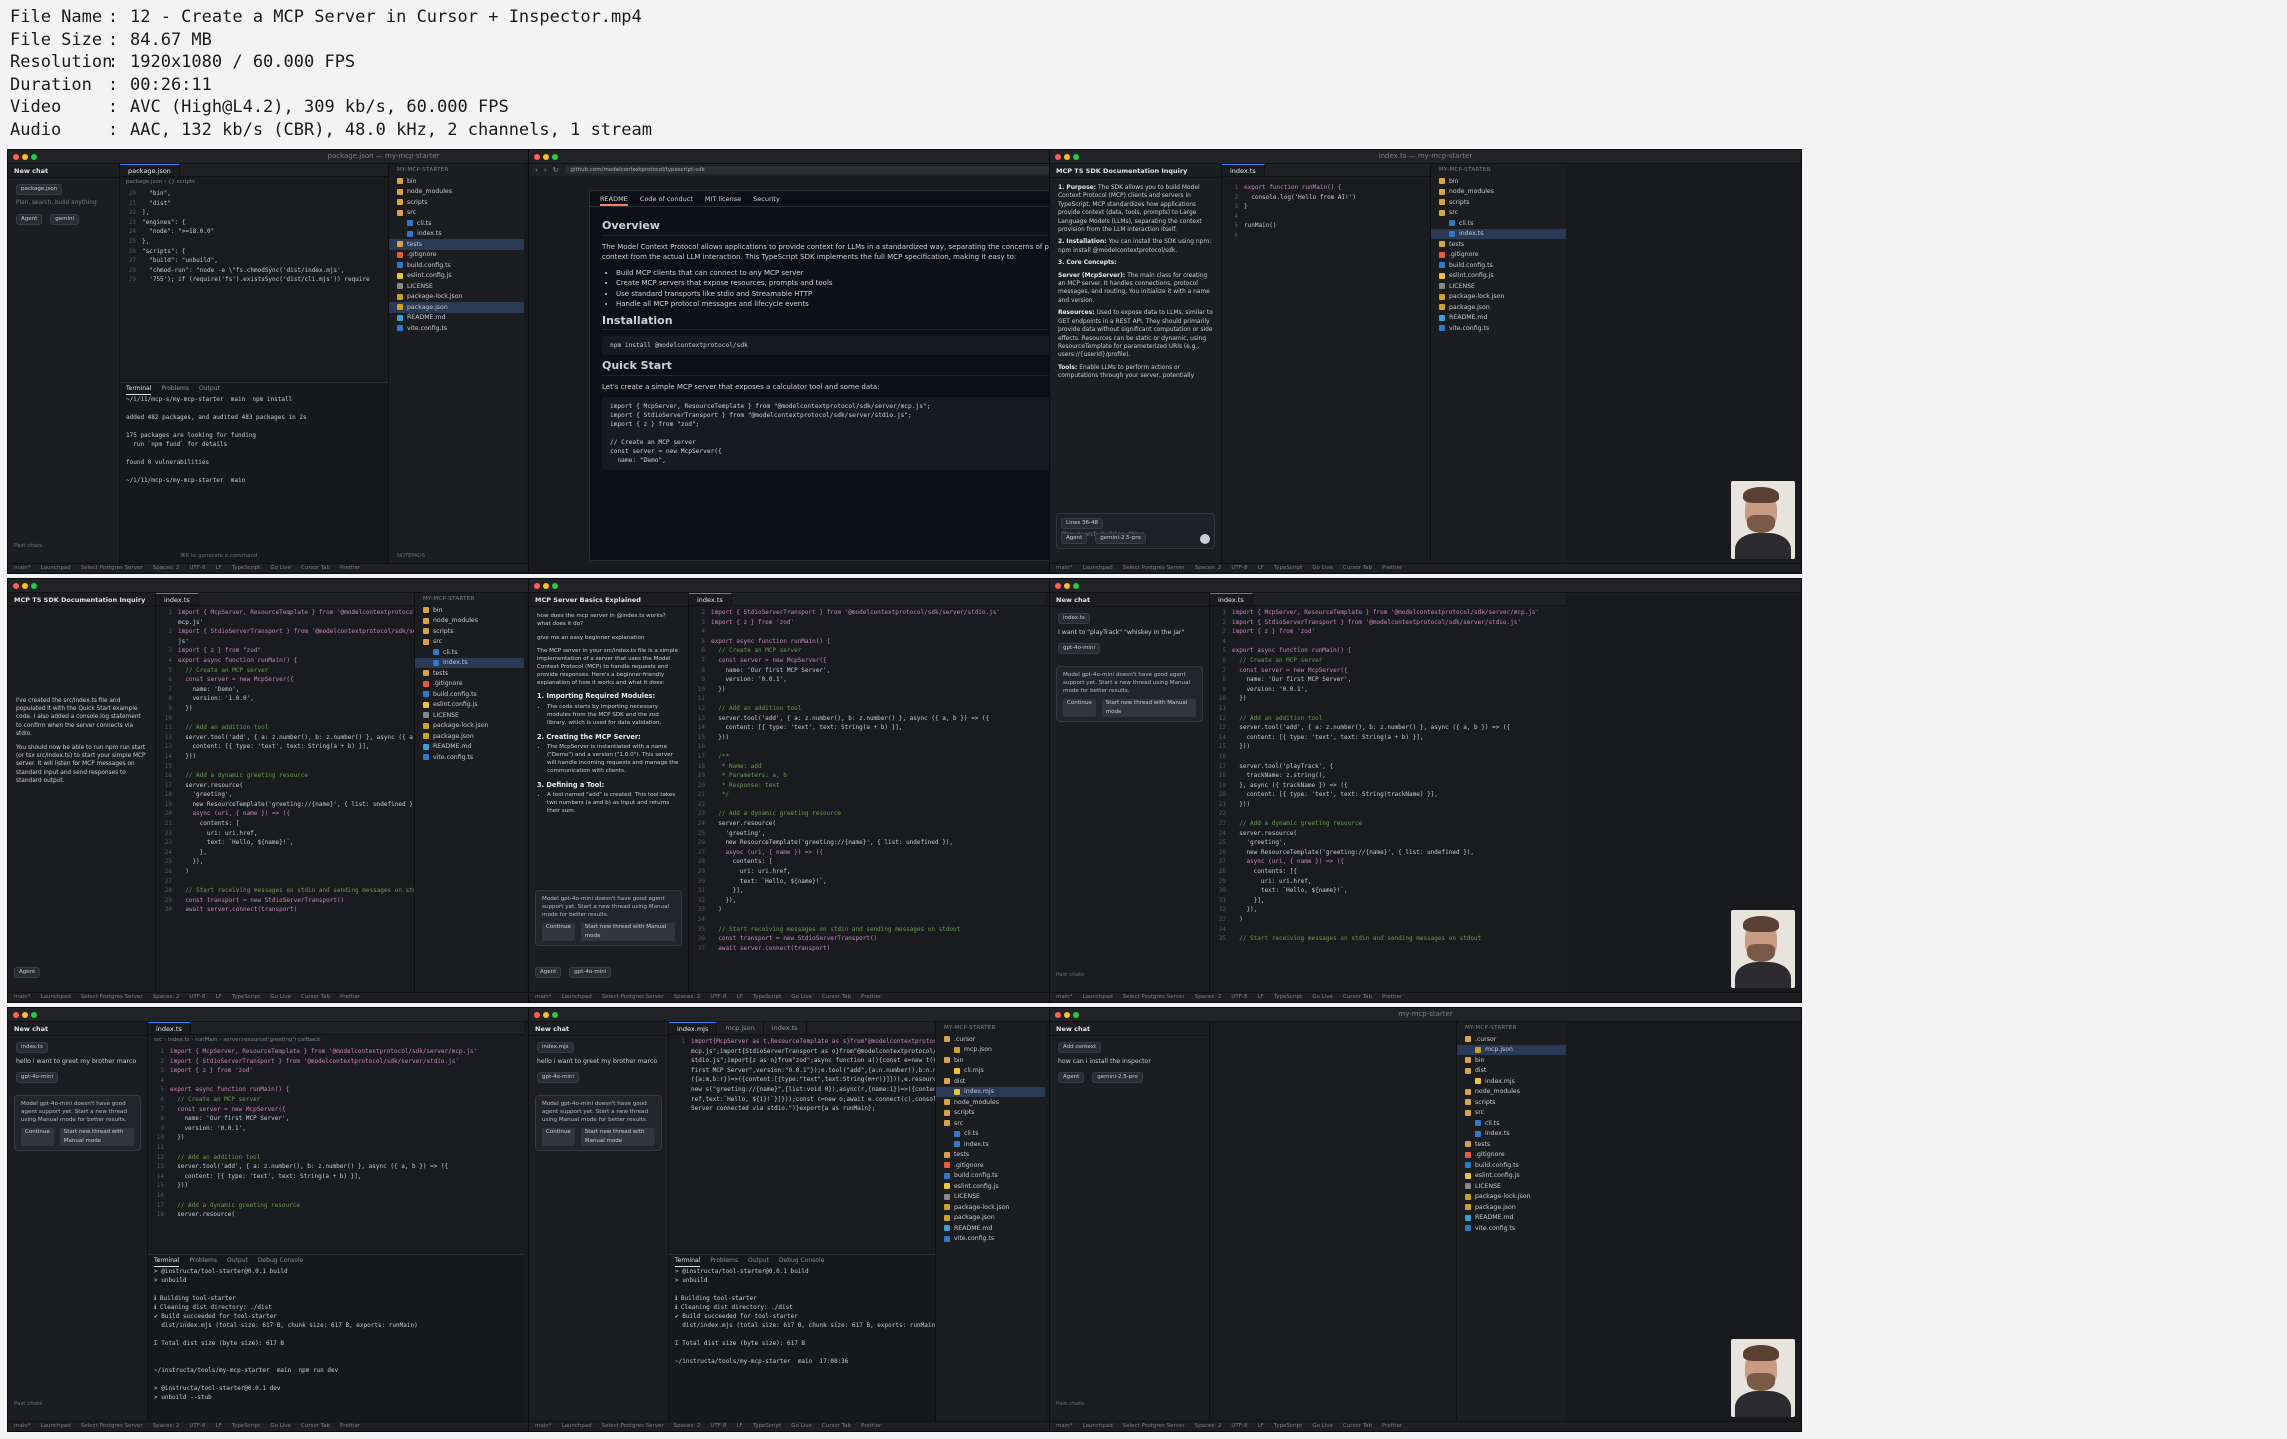 The width and height of the screenshot is (2287, 1439). I want to click on readme-tab-mit-license: MIT license, so click(723, 198).